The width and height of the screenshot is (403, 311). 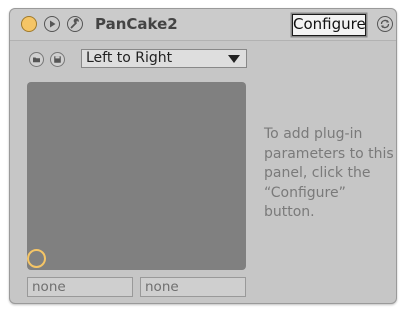 What do you see at coordinates (52, 24) in the screenshot?
I see `play-icon` at bounding box center [52, 24].